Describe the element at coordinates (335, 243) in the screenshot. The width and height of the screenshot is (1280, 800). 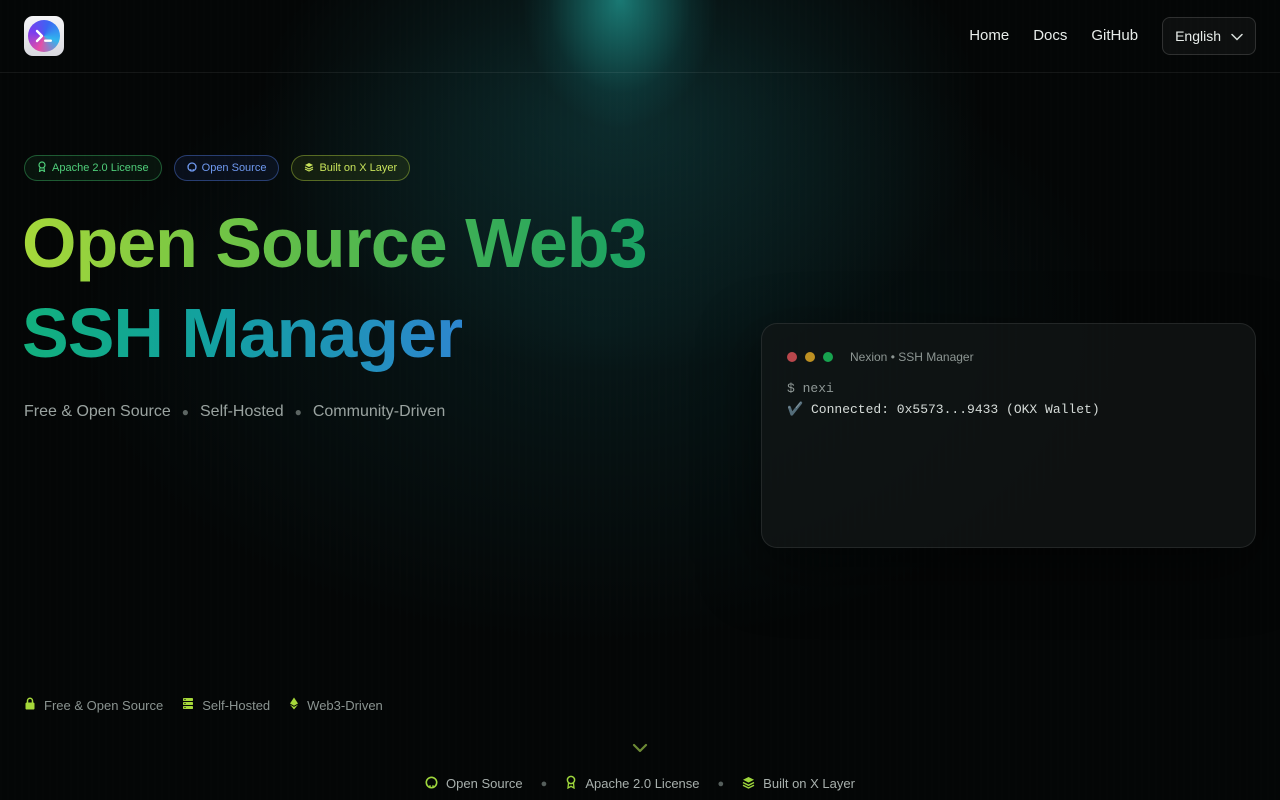
I see `hero-title-line1: Open Source Web3` at that location.